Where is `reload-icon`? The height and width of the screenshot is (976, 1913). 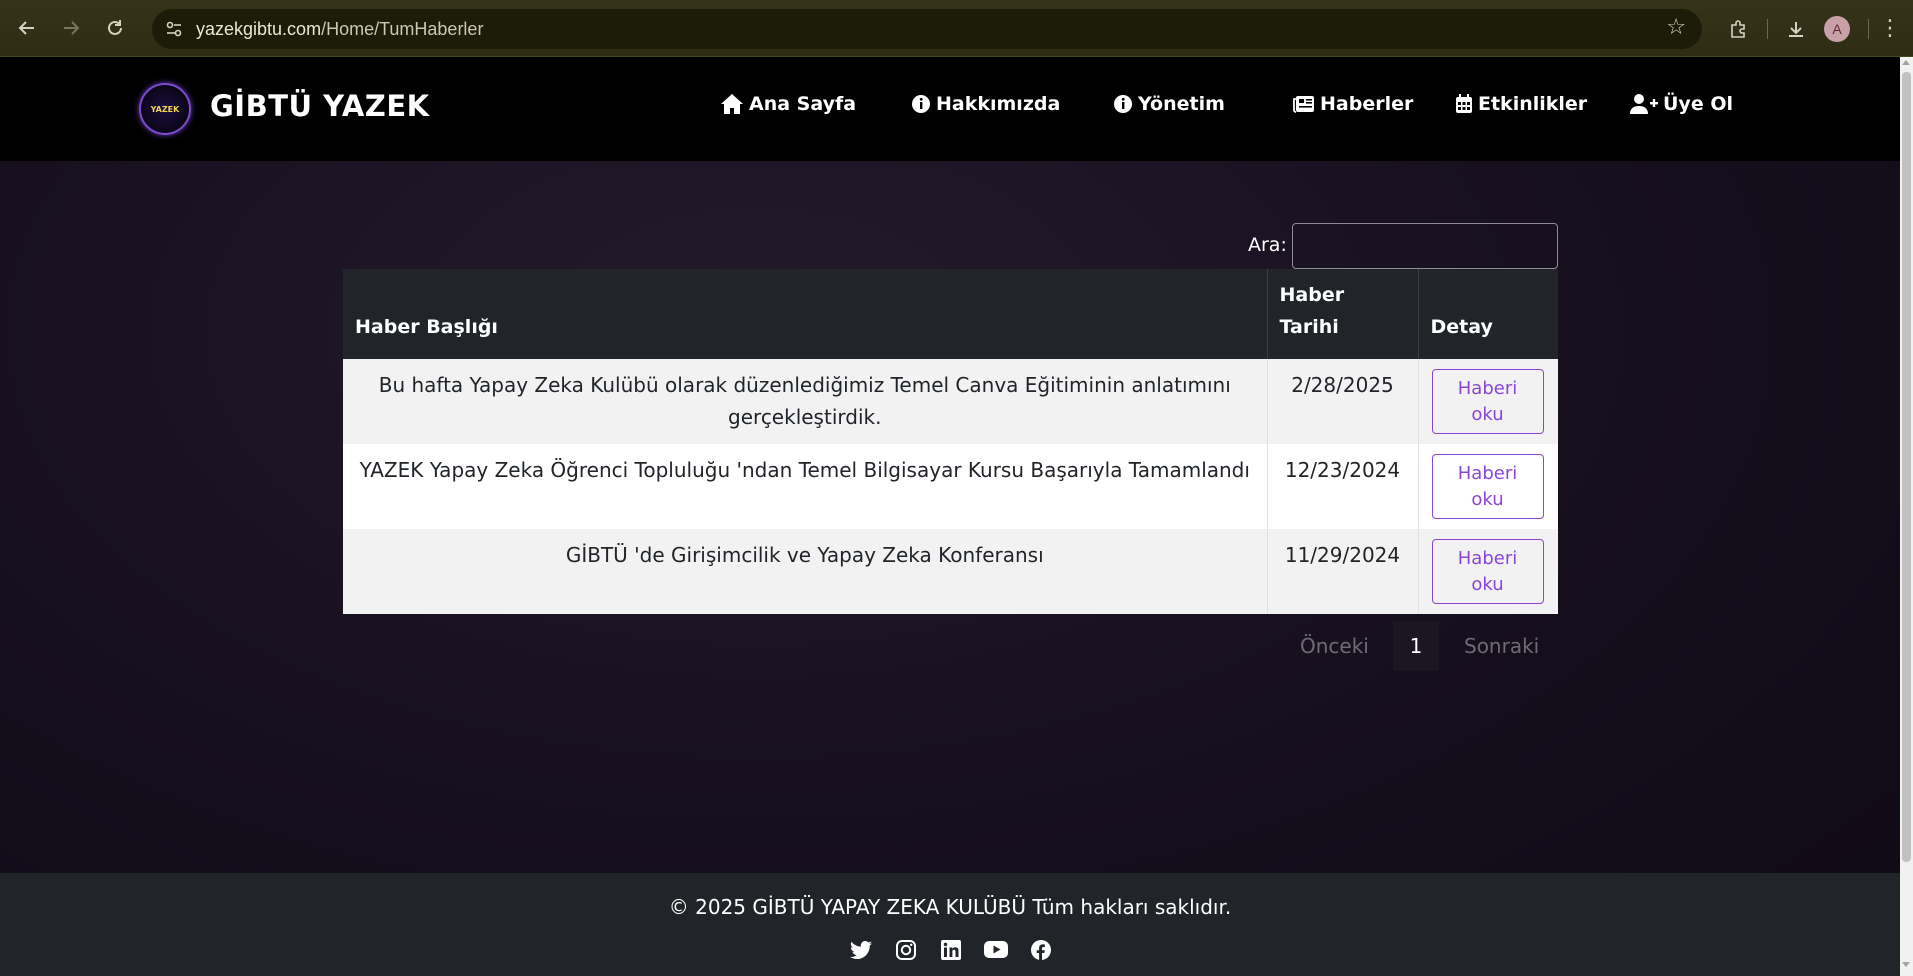
reload-icon is located at coordinates (115, 27).